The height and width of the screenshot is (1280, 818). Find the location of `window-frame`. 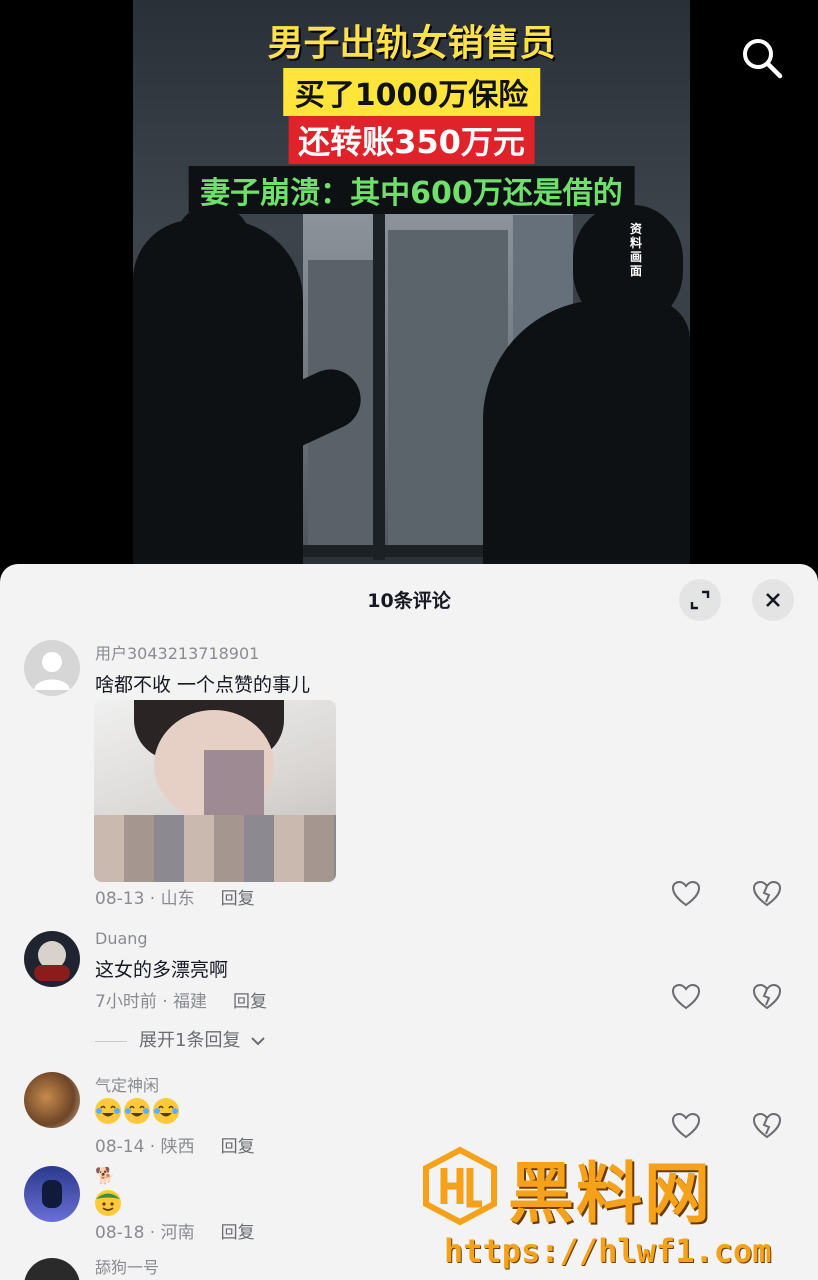

window-frame is located at coordinates (379, 380).